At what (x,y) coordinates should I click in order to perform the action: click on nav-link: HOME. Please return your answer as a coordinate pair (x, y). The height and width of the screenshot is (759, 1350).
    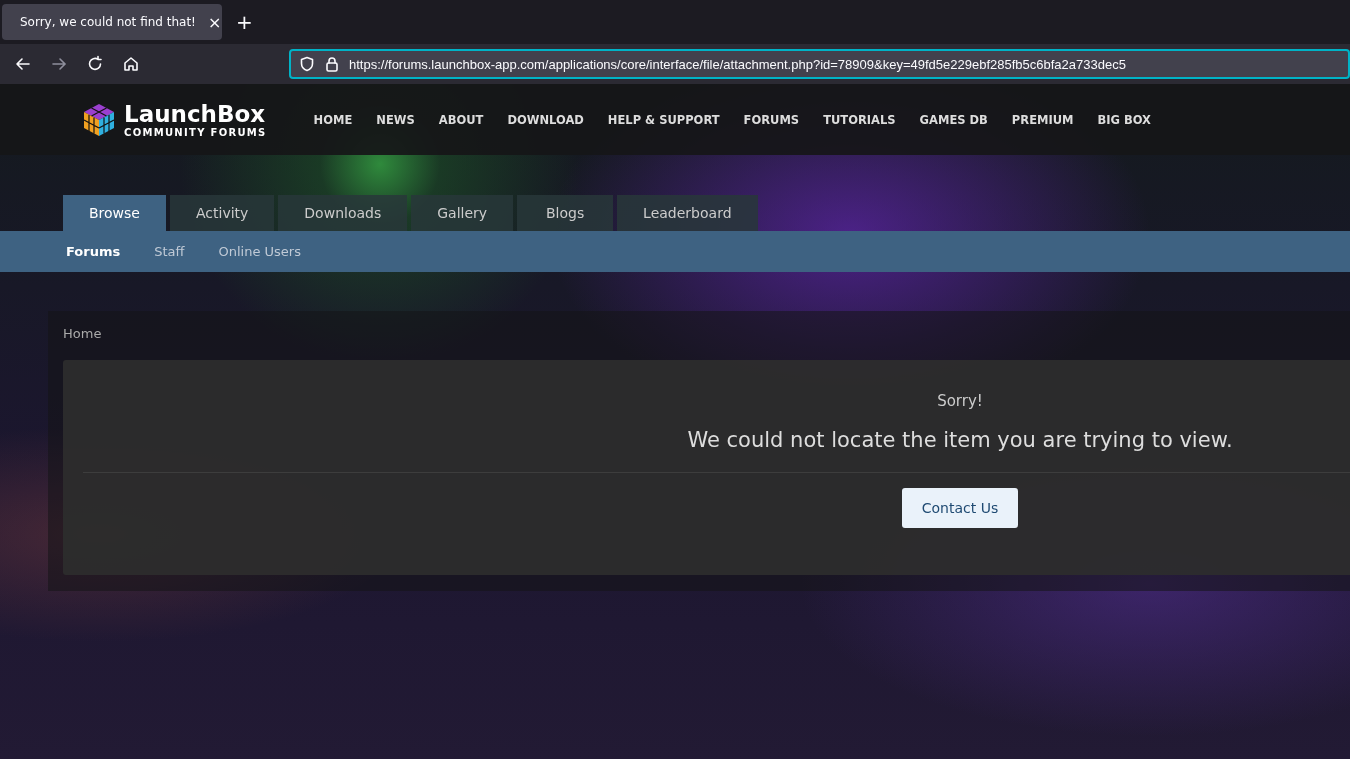
    Looking at the image, I should click on (333, 119).